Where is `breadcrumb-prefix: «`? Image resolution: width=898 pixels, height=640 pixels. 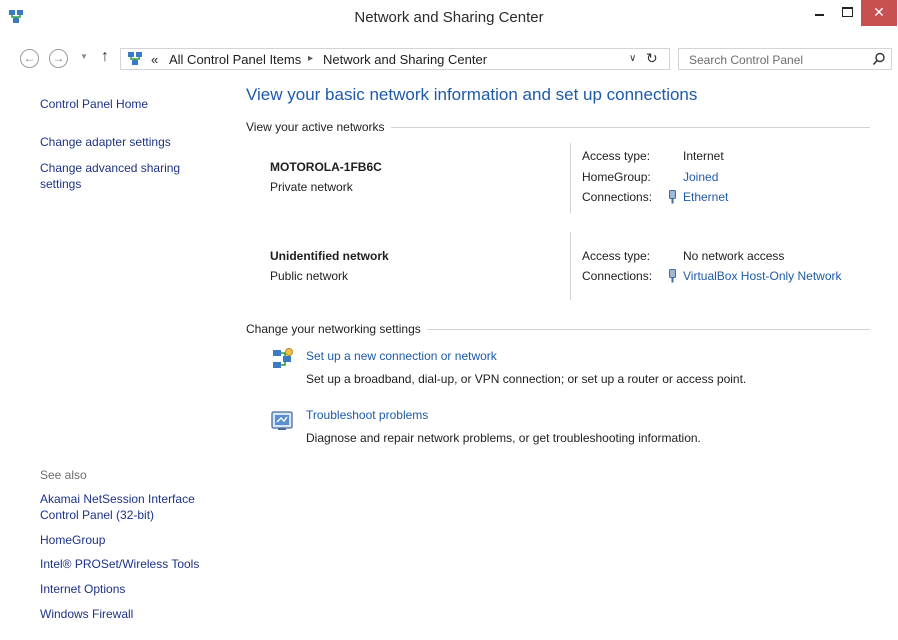
breadcrumb-prefix: « is located at coordinates (154, 59).